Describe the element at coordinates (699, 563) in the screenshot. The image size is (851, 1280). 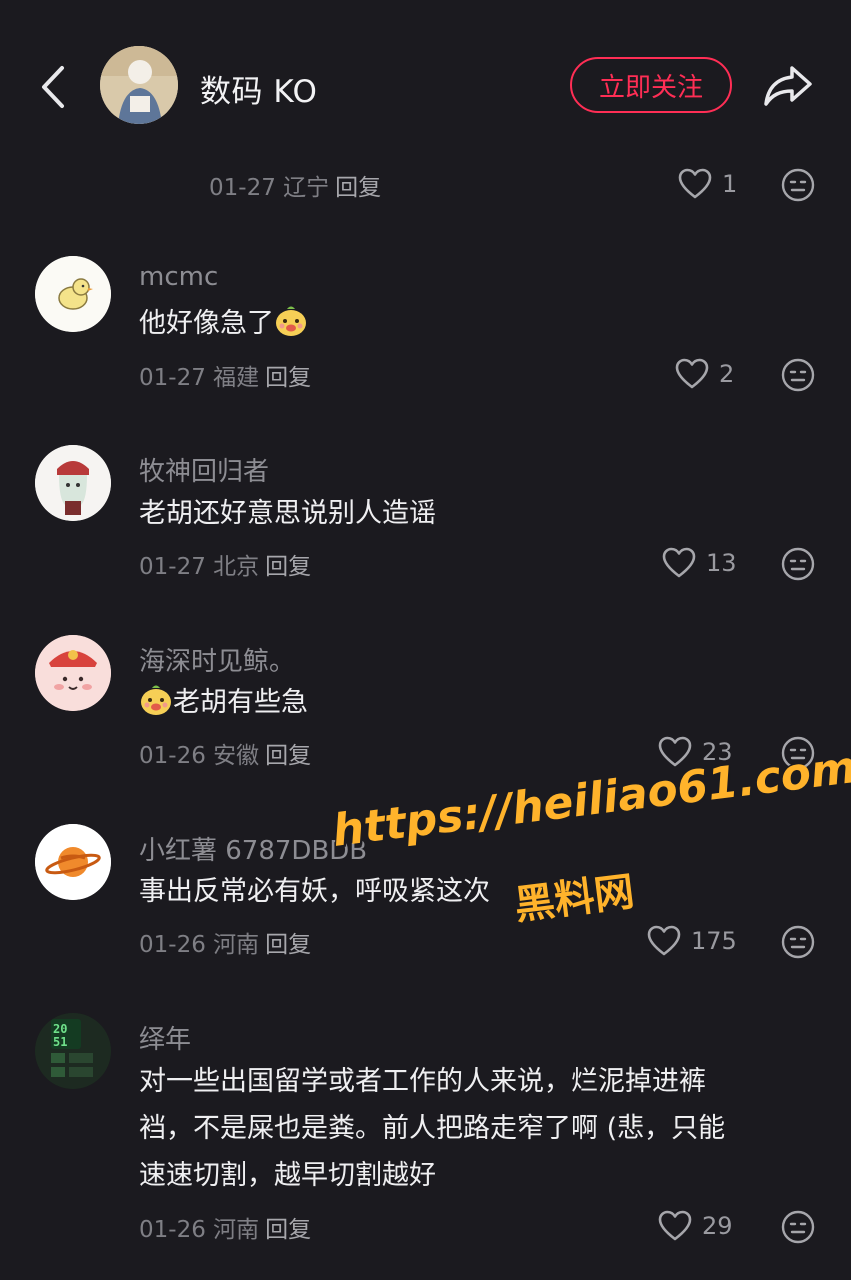
I see `like-button: 13` at that location.